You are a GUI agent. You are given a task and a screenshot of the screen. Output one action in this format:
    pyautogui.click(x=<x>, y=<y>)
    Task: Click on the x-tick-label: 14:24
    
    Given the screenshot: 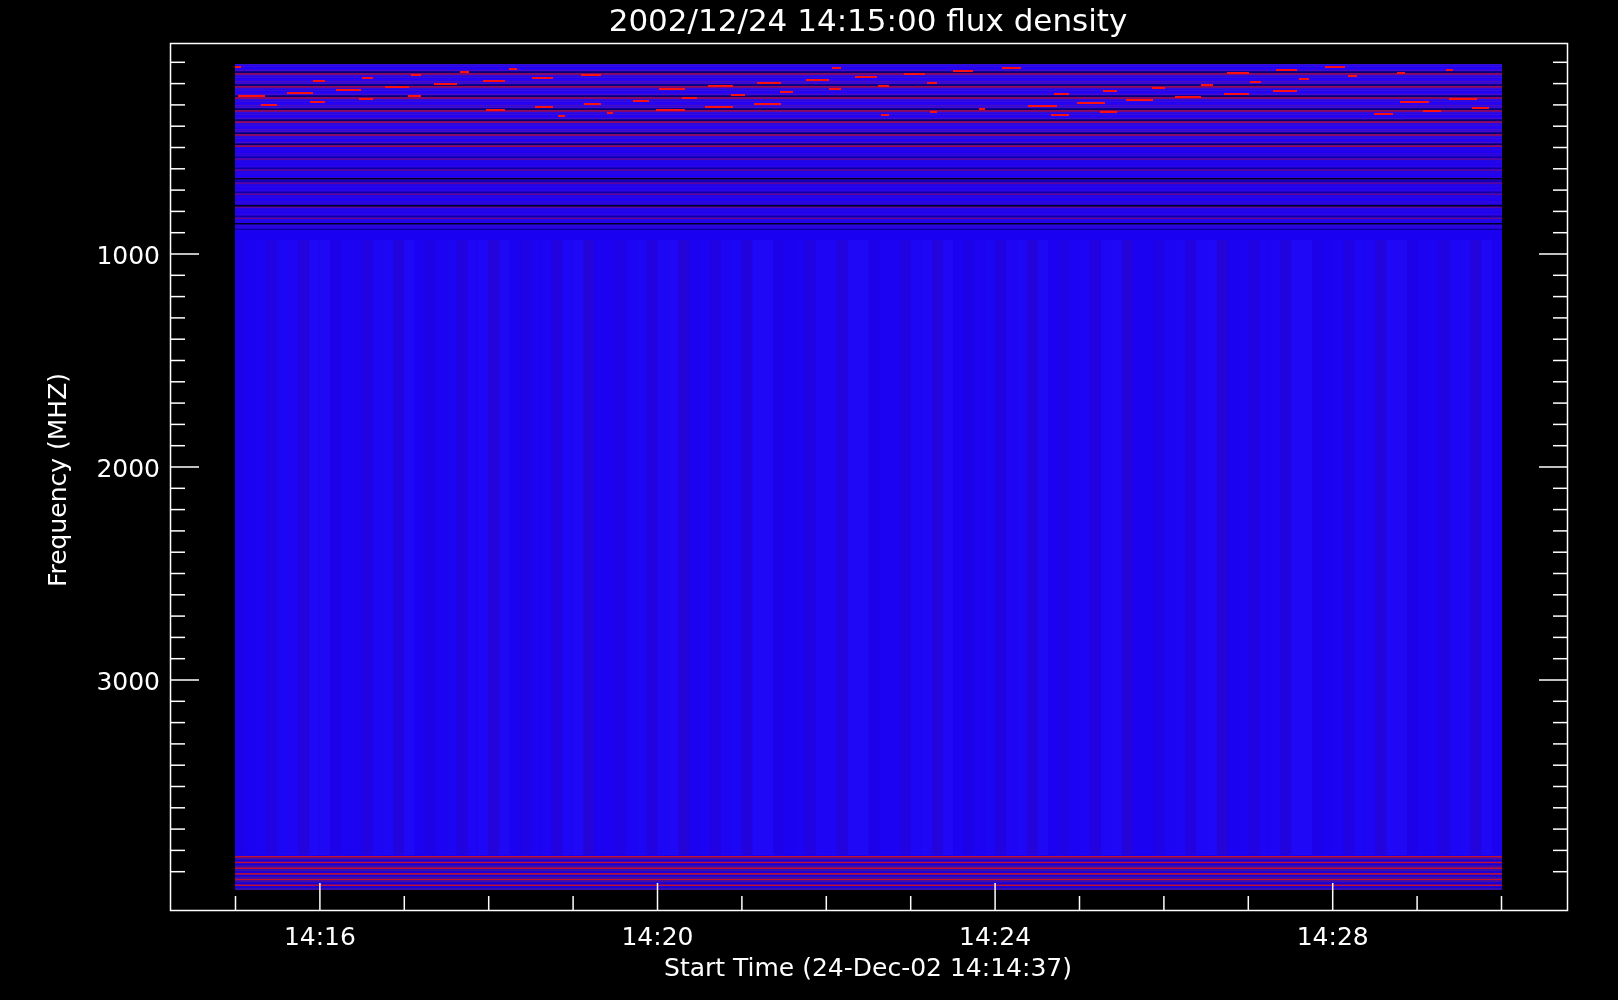 What is the action you would take?
    pyautogui.click(x=995, y=936)
    